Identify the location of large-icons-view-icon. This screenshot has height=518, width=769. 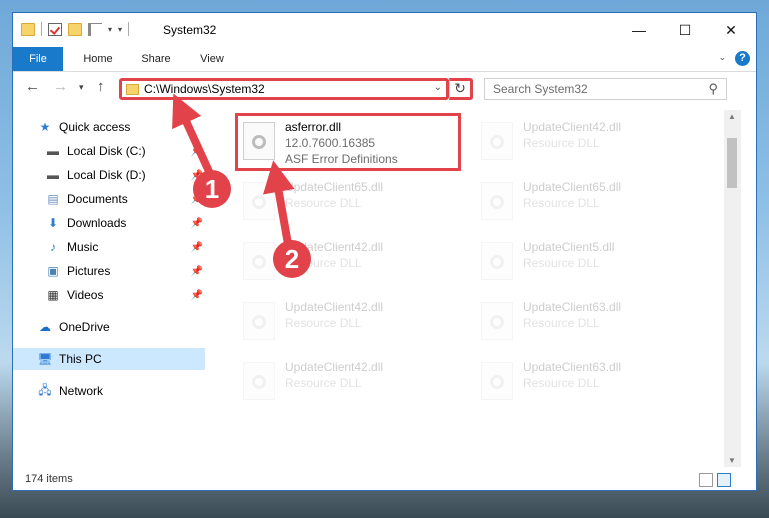
(724, 480).